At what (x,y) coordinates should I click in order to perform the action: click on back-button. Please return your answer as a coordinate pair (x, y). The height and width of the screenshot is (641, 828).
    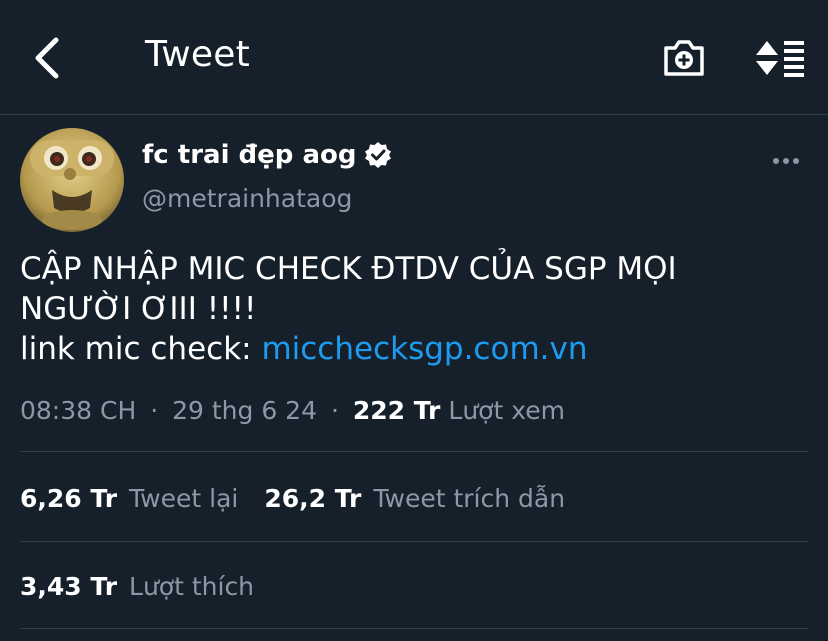
    Looking at the image, I should click on (47, 58).